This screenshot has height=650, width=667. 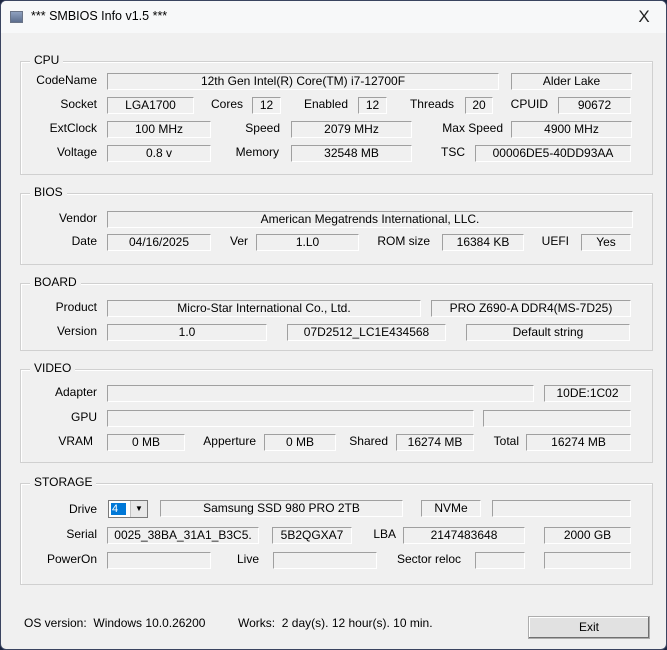 I want to click on sector-reloc-field, so click(x=500, y=560).